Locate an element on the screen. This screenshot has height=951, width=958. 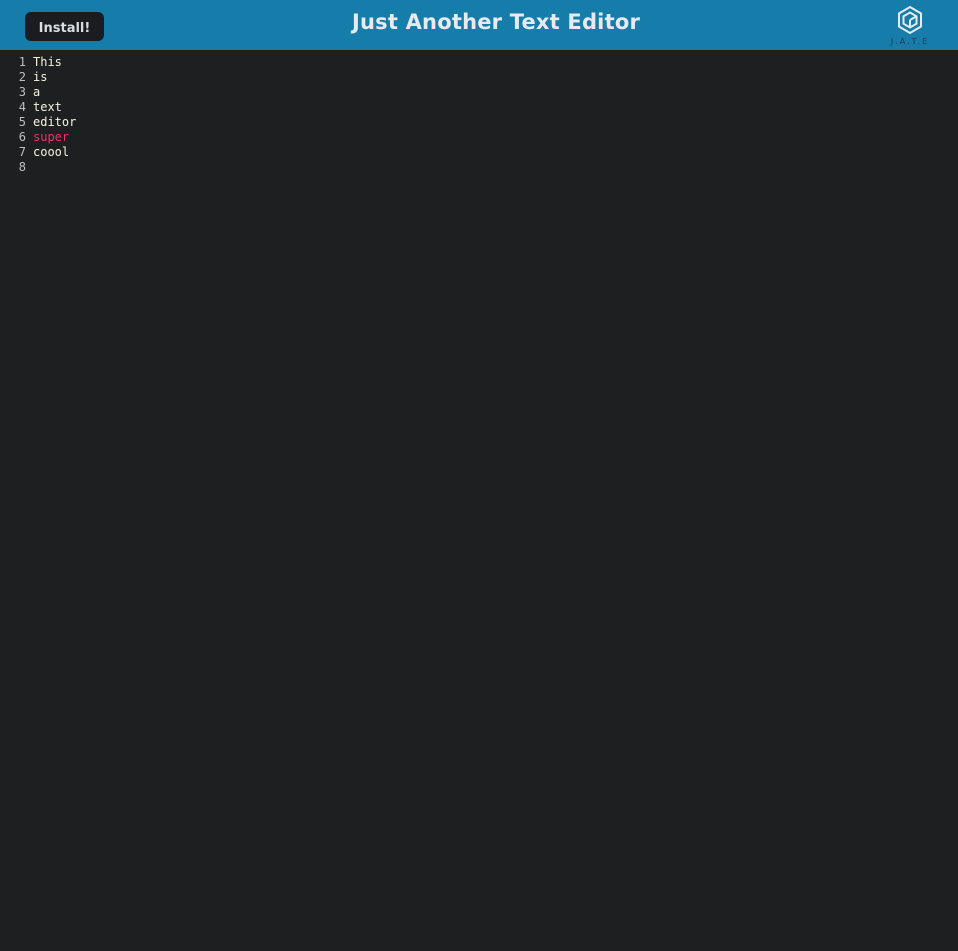
editor-line: 1 This is located at coordinates (38, 62).